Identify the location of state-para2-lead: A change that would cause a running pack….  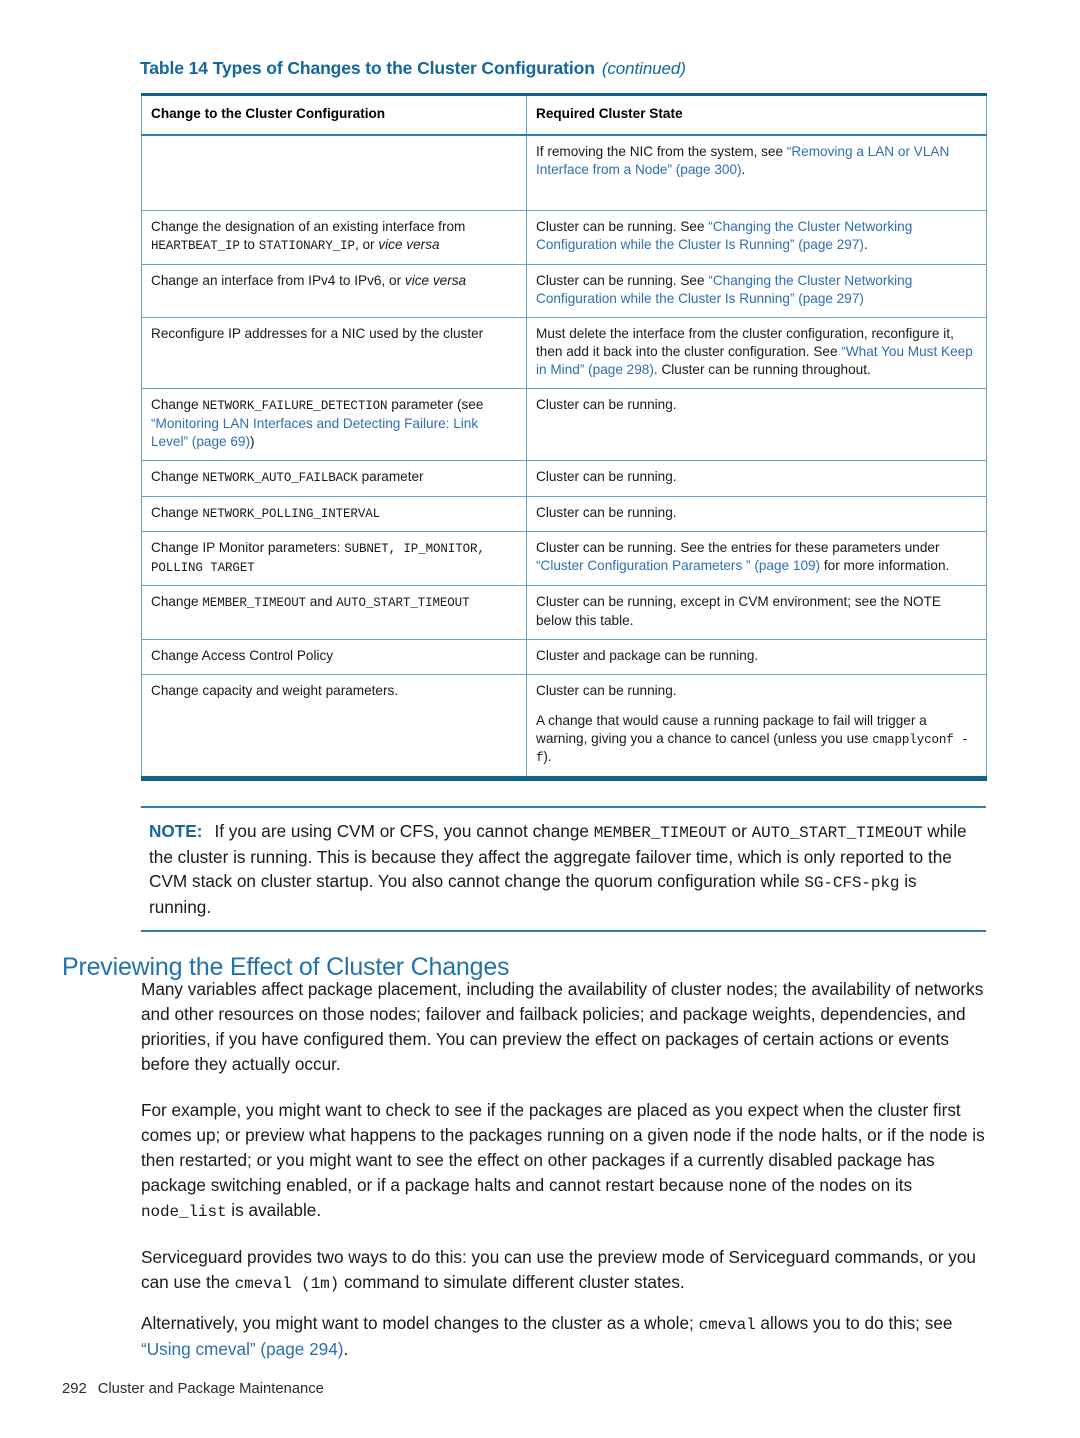
(731, 729).